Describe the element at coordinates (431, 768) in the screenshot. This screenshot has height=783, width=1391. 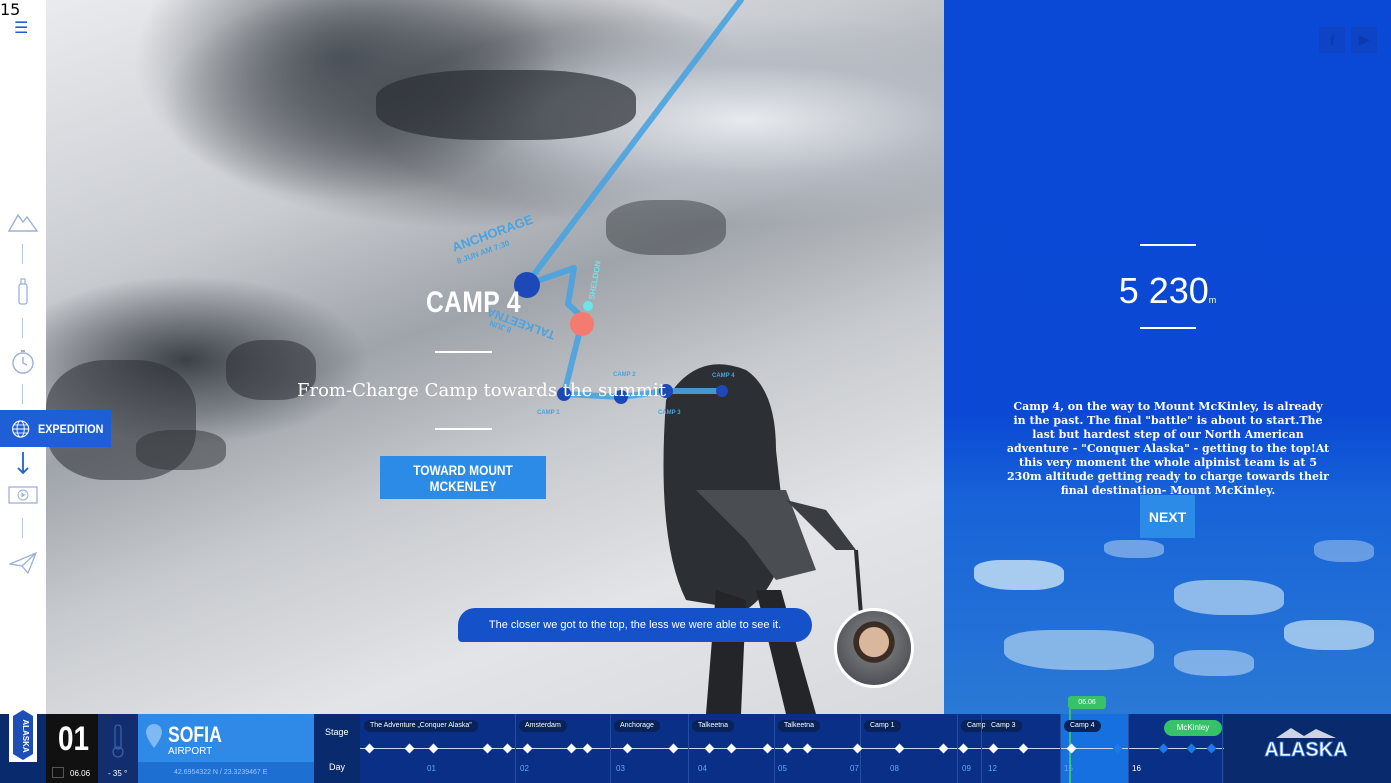
I see `day-label: 01` at that location.